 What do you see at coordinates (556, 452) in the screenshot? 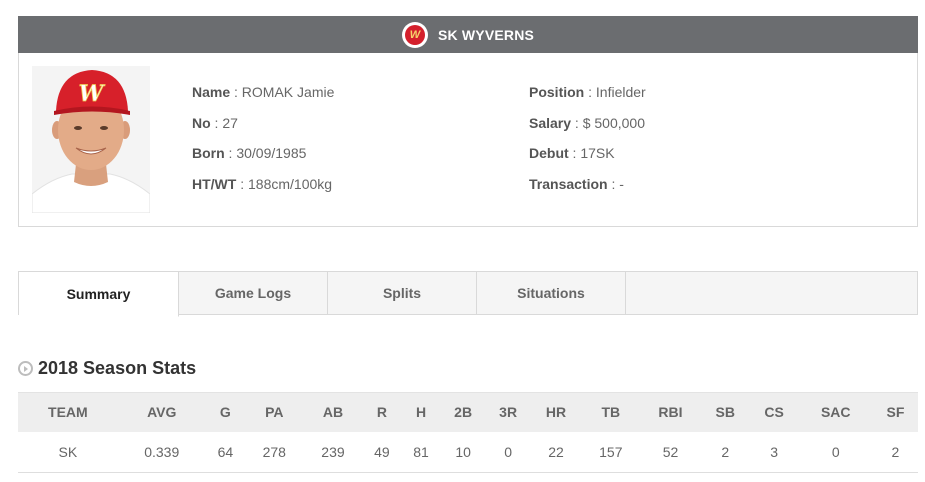
I see `cell-hr: 22` at bounding box center [556, 452].